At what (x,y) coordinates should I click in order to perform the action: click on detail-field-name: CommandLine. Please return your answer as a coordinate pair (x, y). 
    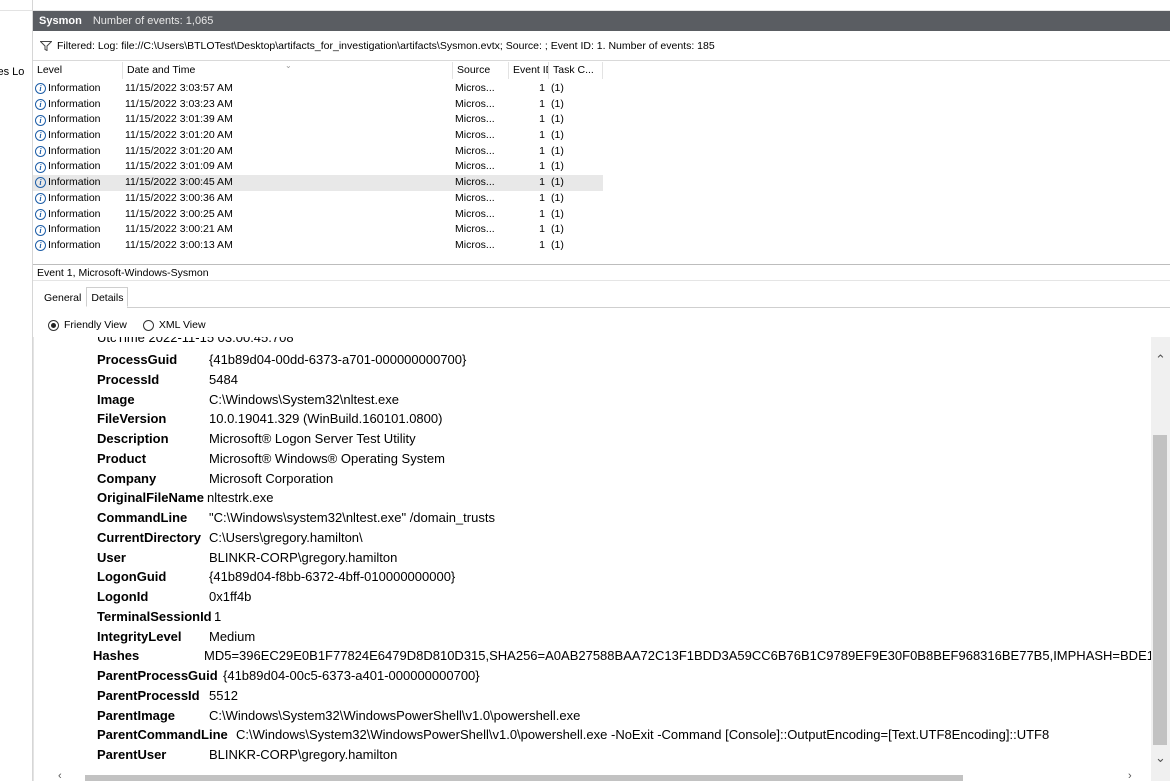
    Looking at the image, I should click on (142, 517).